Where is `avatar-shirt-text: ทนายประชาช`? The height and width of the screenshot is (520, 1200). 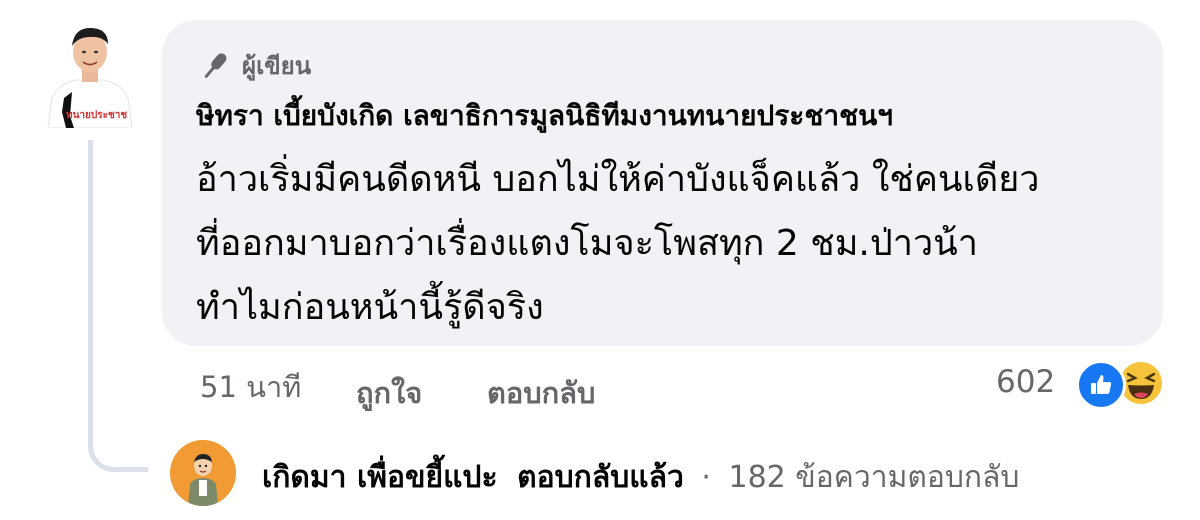 avatar-shirt-text: ทนายประชาช is located at coordinates (97, 115).